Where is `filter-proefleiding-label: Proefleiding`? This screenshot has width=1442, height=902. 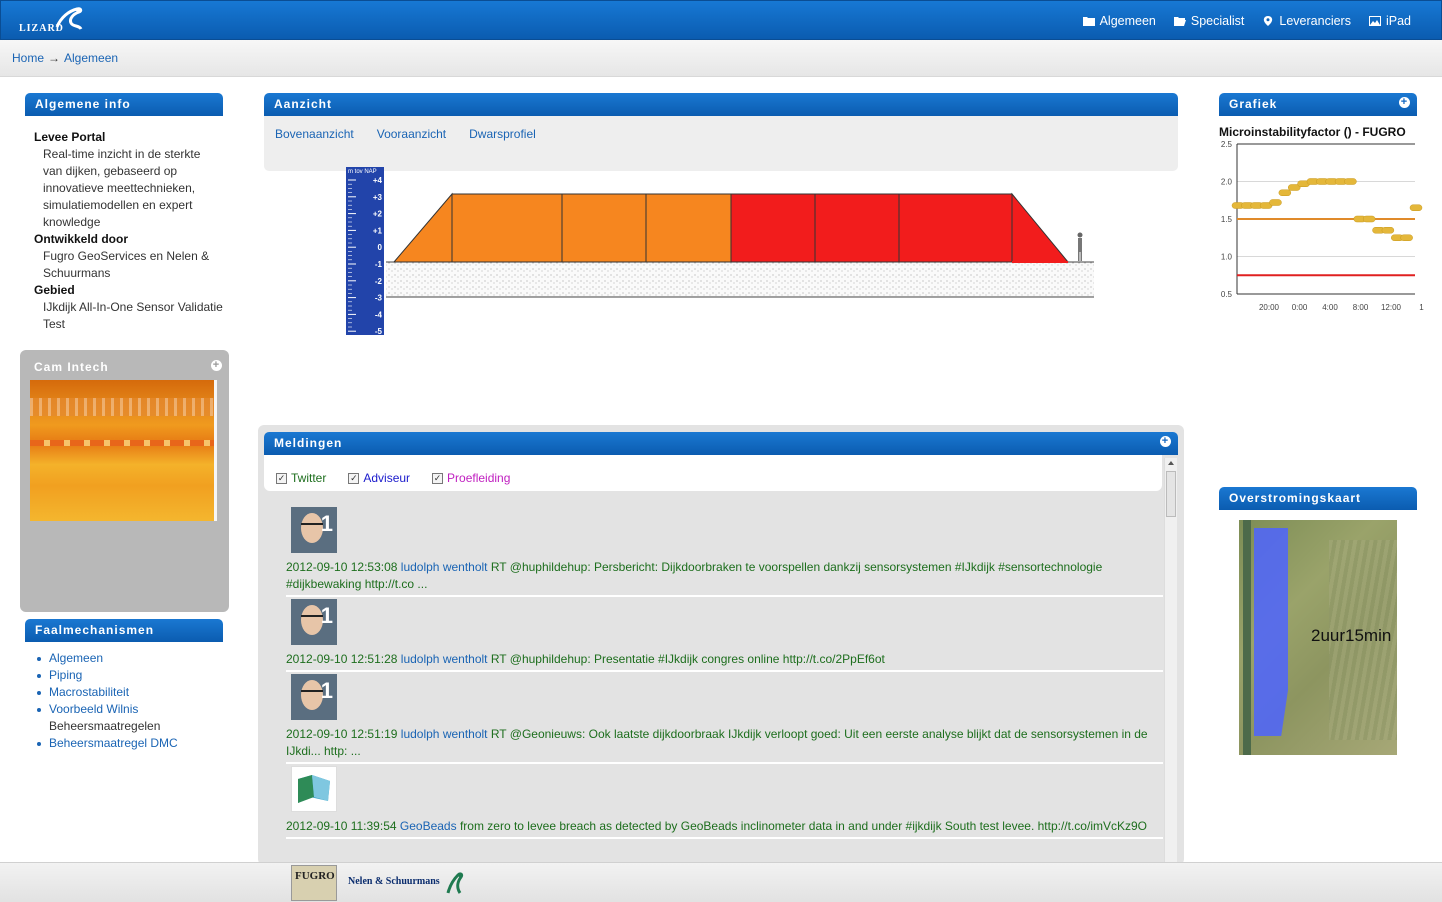
filter-proefleiding-label: Proefleiding is located at coordinates (479, 478).